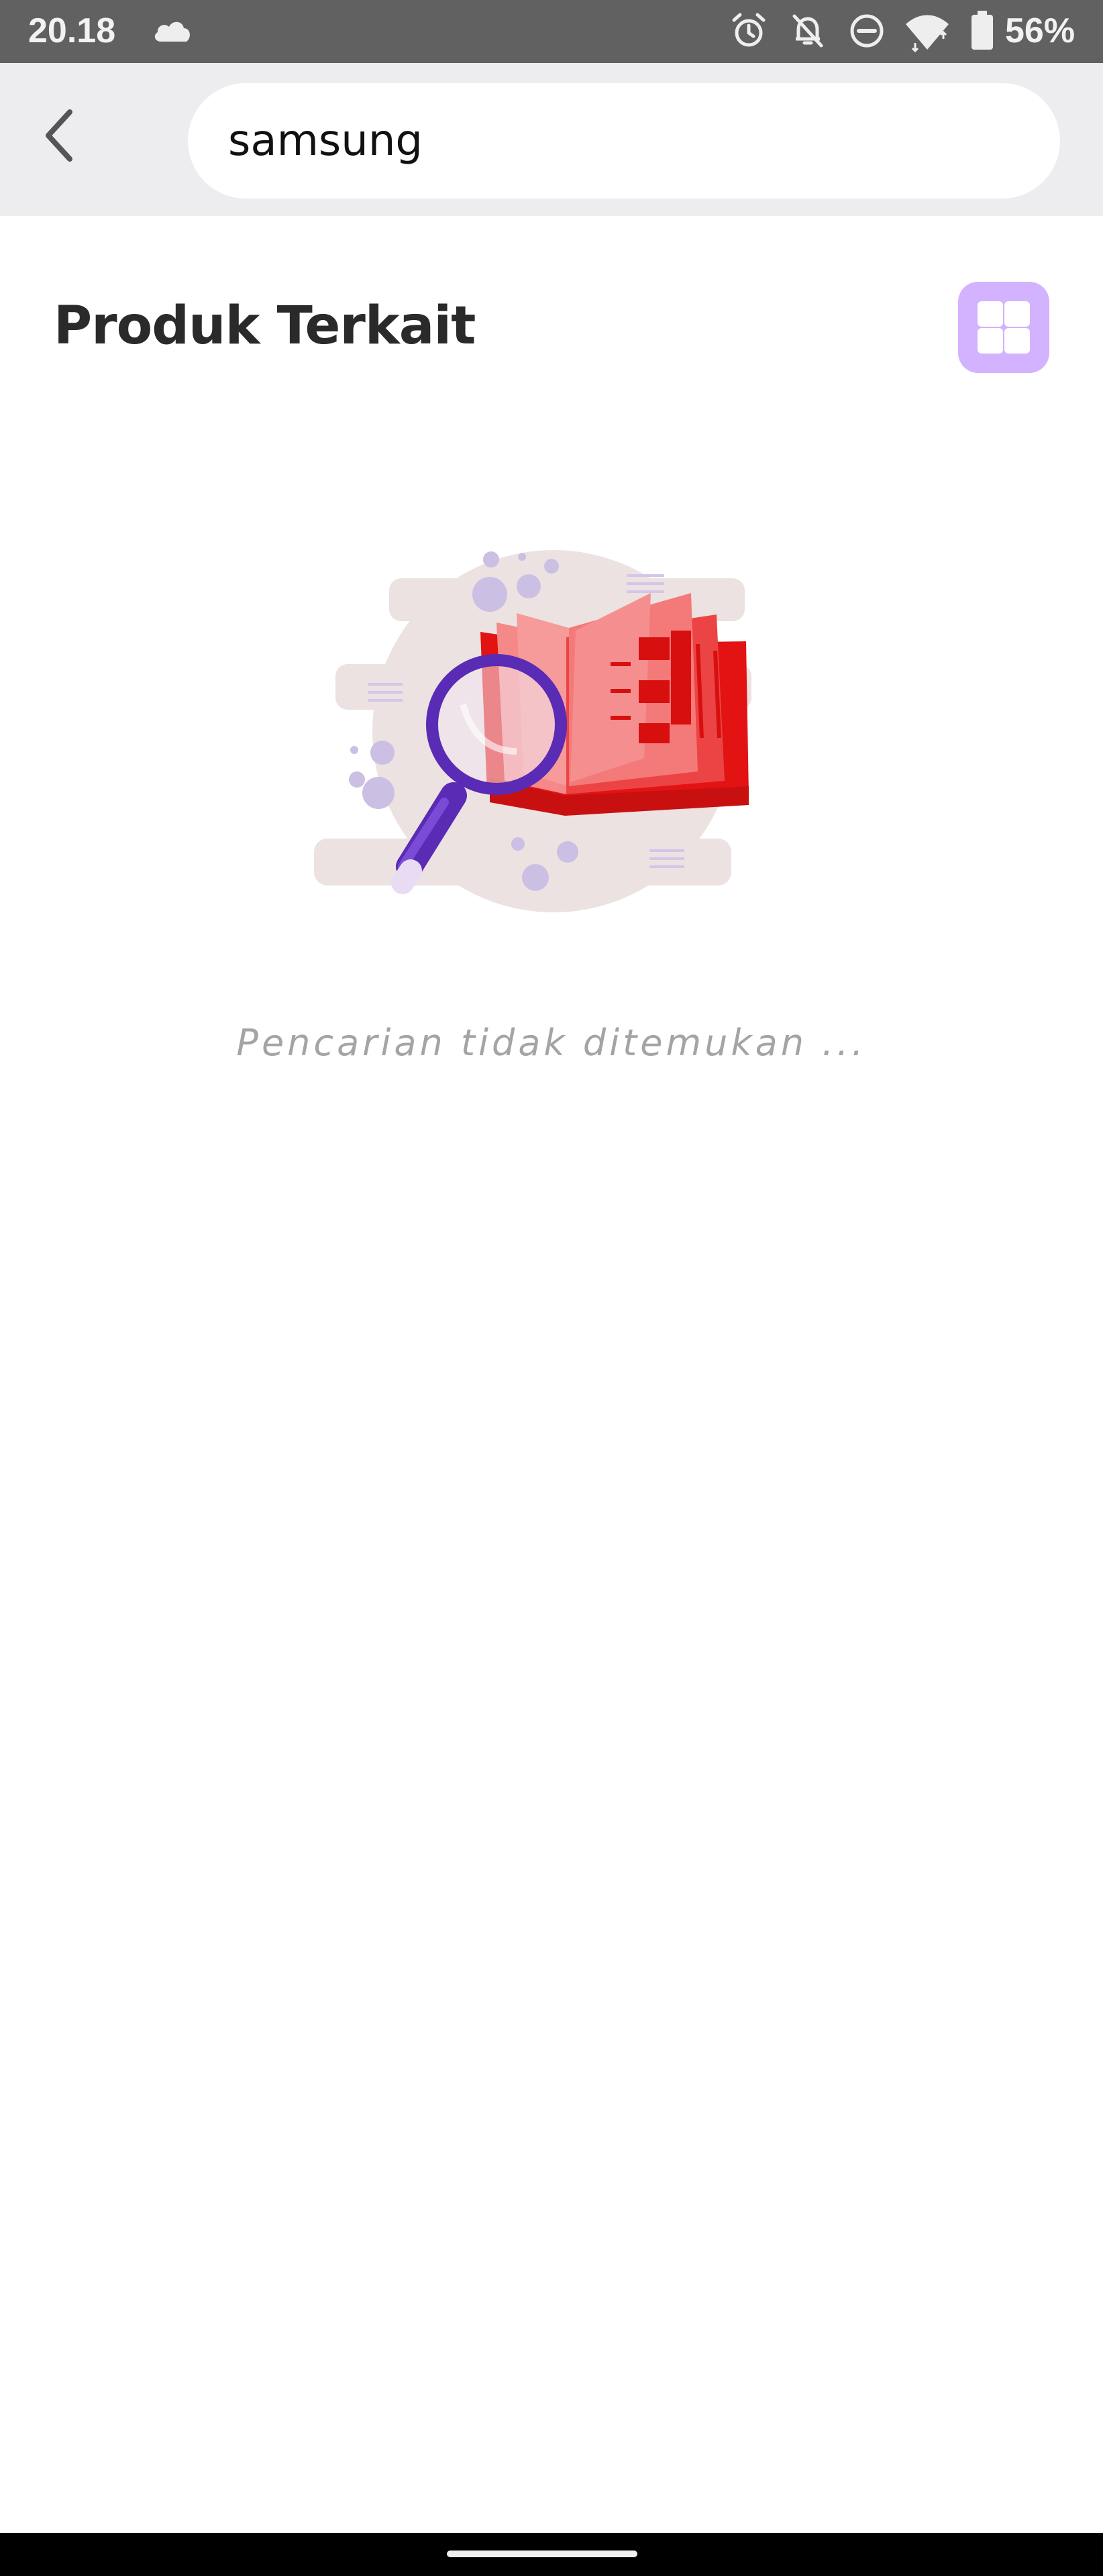 Image resolution: width=1103 pixels, height=2576 pixels. Describe the element at coordinates (551, 330) in the screenshot. I see `section-header: Produk Terkait` at that location.